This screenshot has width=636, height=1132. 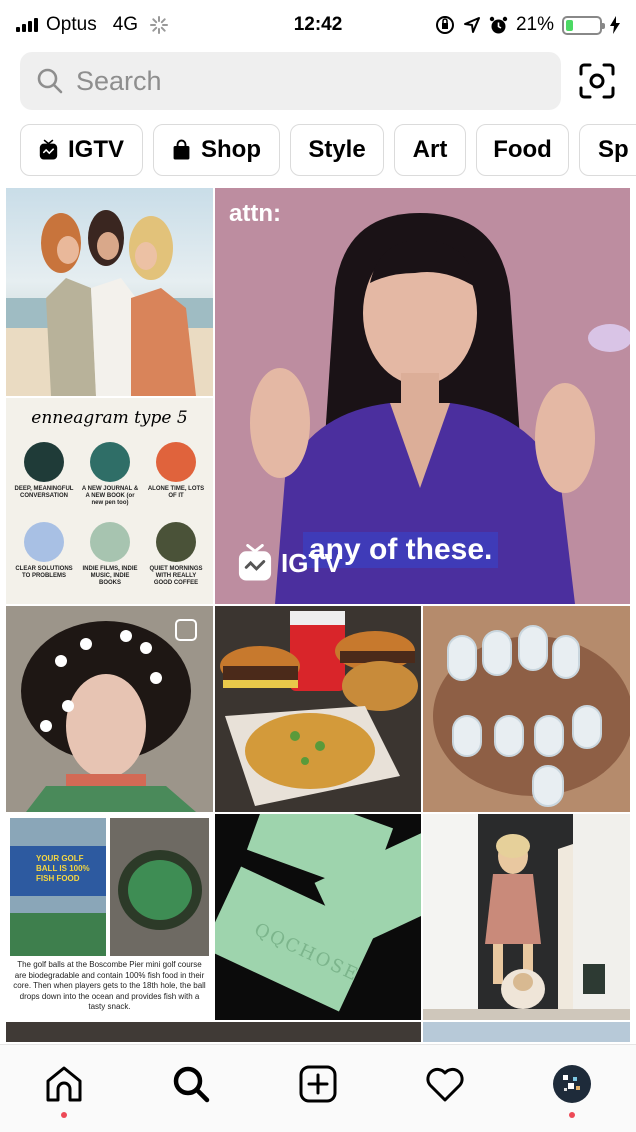 What do you see at coordinates (110, 576) in the screenshot?
I see `enneagram-item-label: INDIE FILMS, INDIE MUSIC, INDIE BOOKS` at bounding box center [110, 576].